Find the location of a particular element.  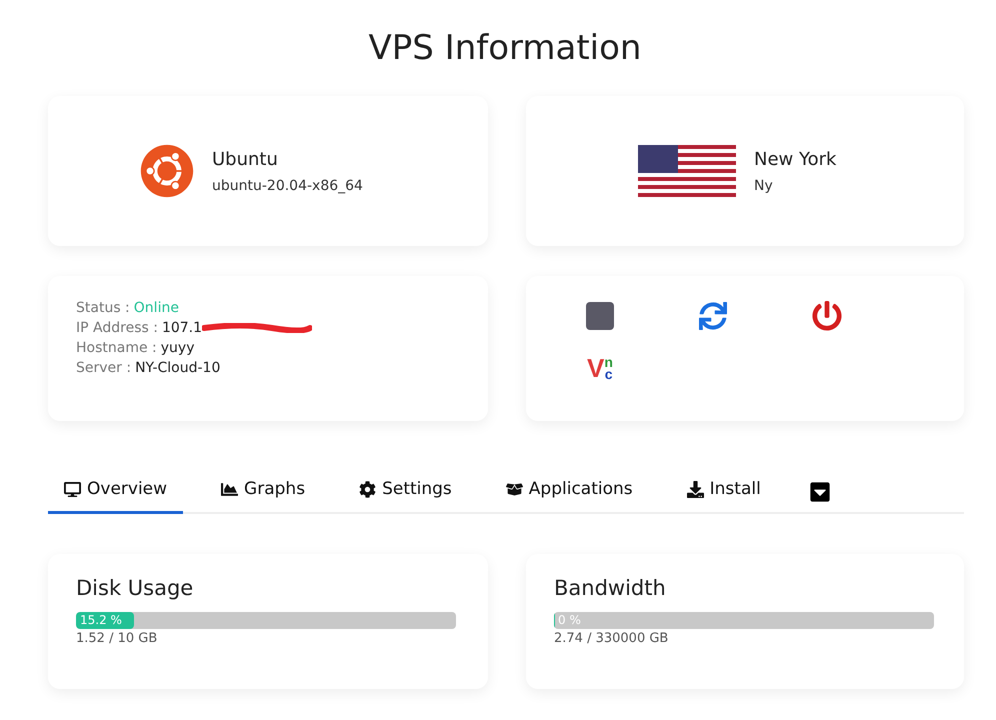

detail-label: Hostname : is located at coordinates (116, 348).